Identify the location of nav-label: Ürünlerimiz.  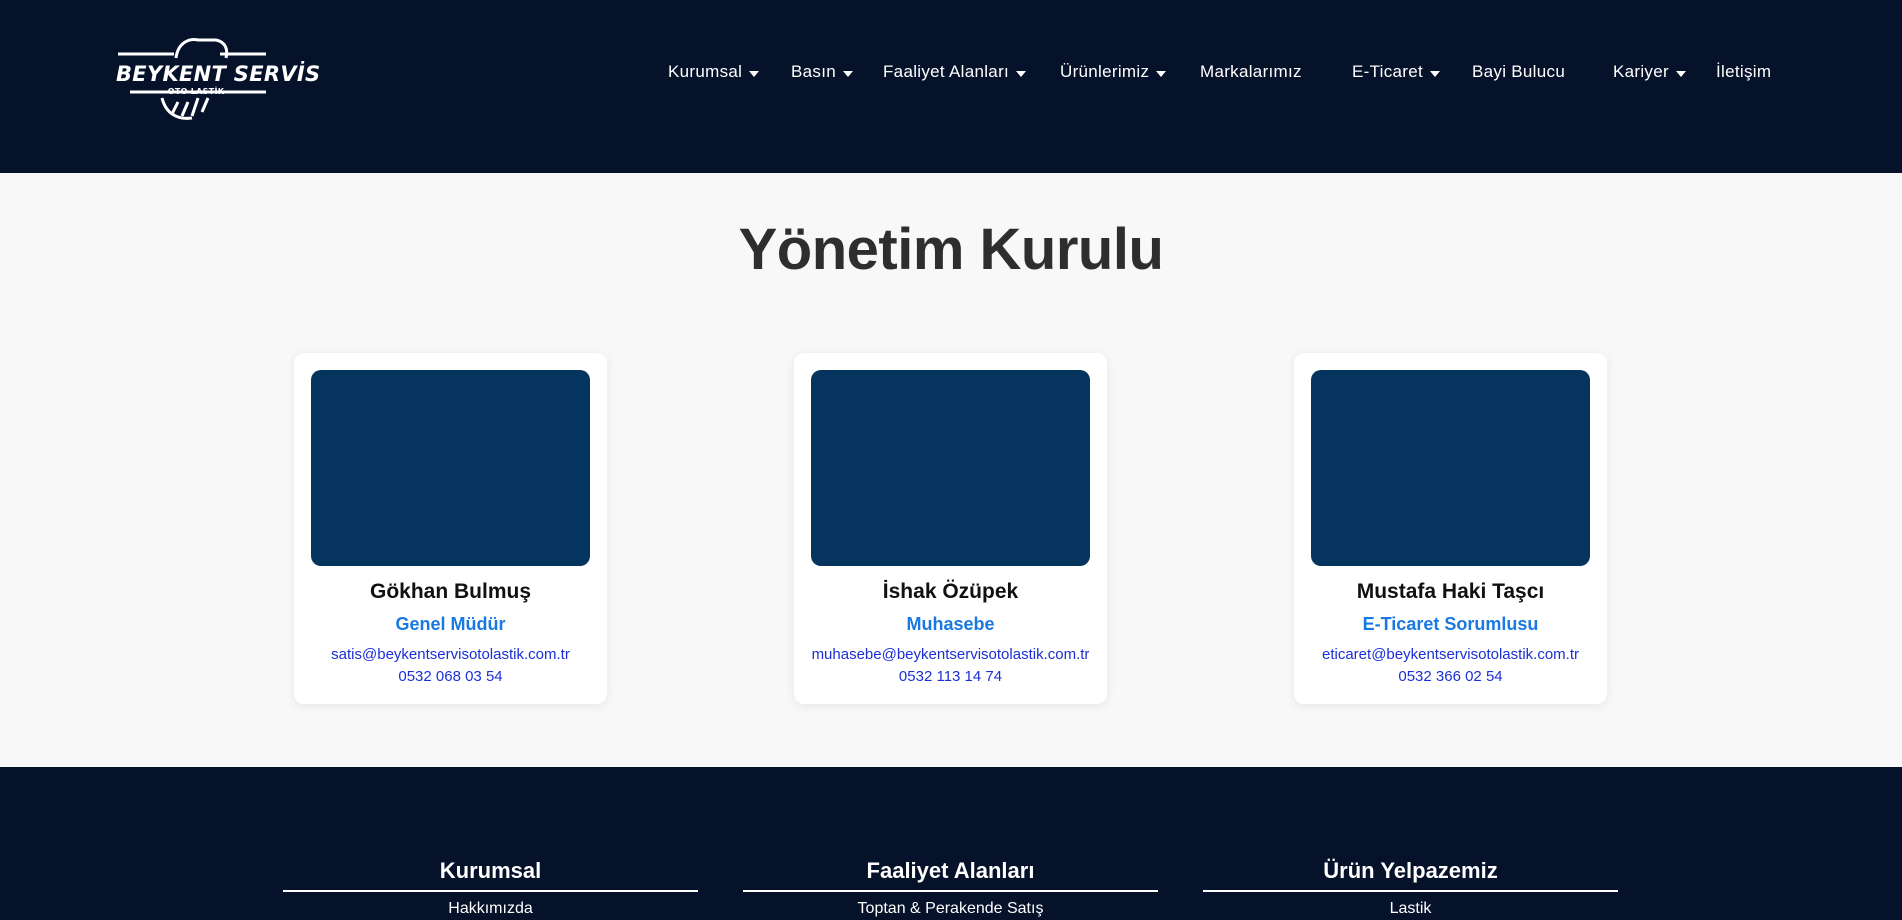
(1105, 71).